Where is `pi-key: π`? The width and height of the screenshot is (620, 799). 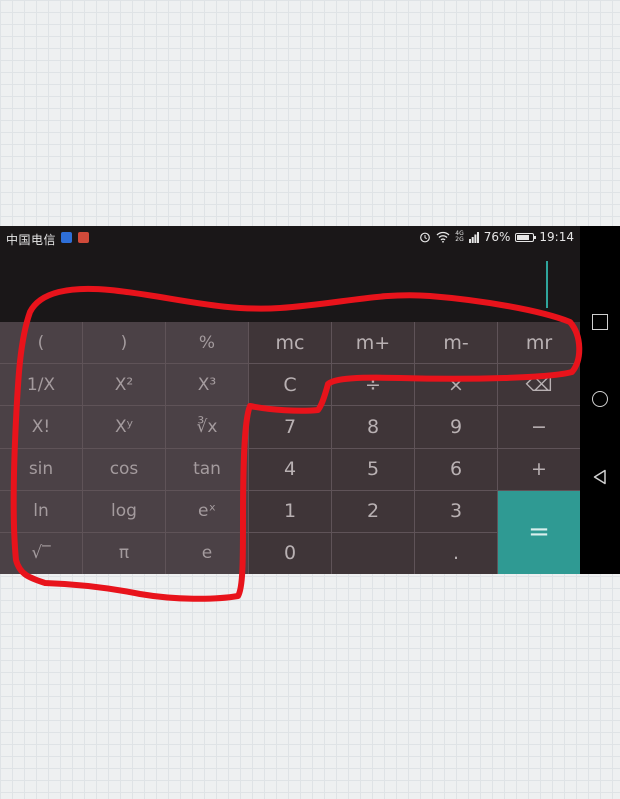 pi-key: π is located at coordinates (124, 553).